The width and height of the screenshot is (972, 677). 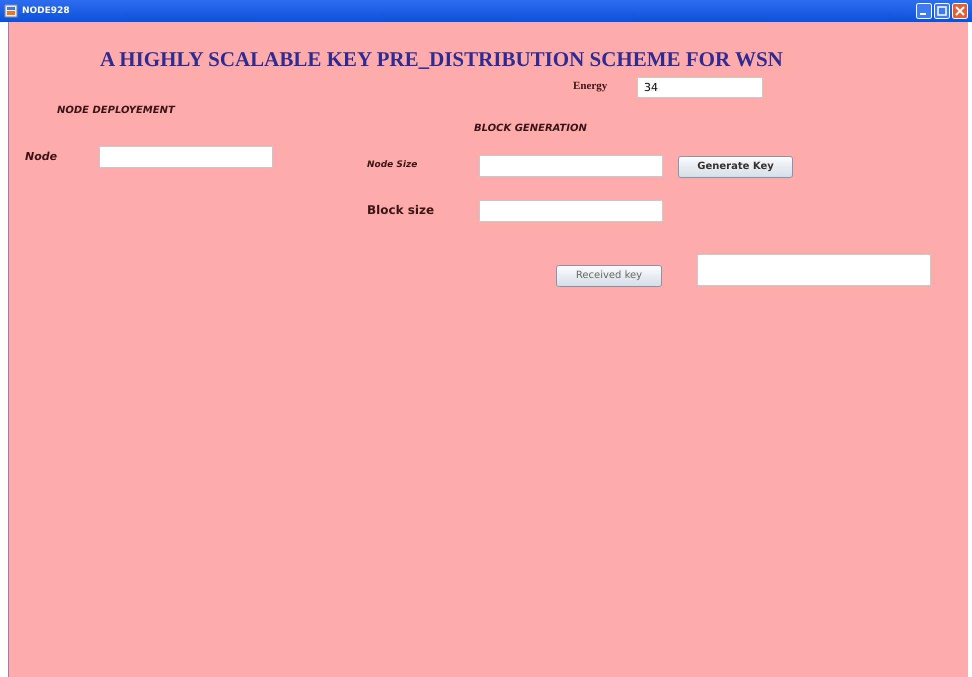 I want to click on text-field: 34, so click(x=700, y=87).